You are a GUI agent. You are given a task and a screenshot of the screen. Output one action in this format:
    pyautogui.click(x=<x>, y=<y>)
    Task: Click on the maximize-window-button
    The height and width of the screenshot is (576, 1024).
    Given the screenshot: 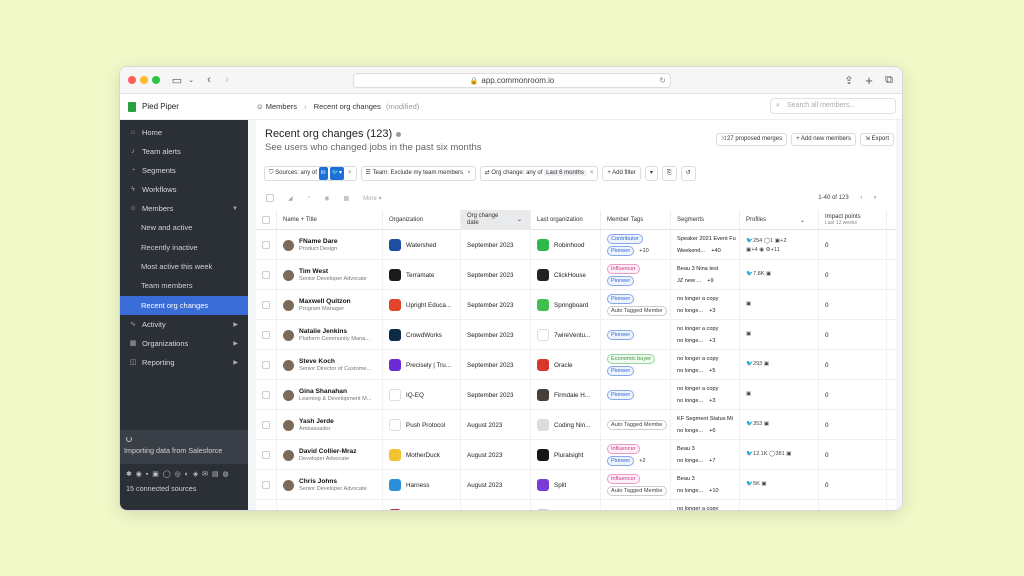 What is the action you would take?
    pyautogui.click(x=156, y=80)
    